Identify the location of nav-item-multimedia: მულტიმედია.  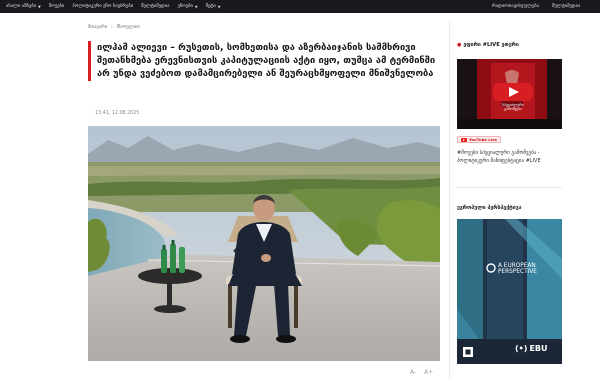
(155, 6).